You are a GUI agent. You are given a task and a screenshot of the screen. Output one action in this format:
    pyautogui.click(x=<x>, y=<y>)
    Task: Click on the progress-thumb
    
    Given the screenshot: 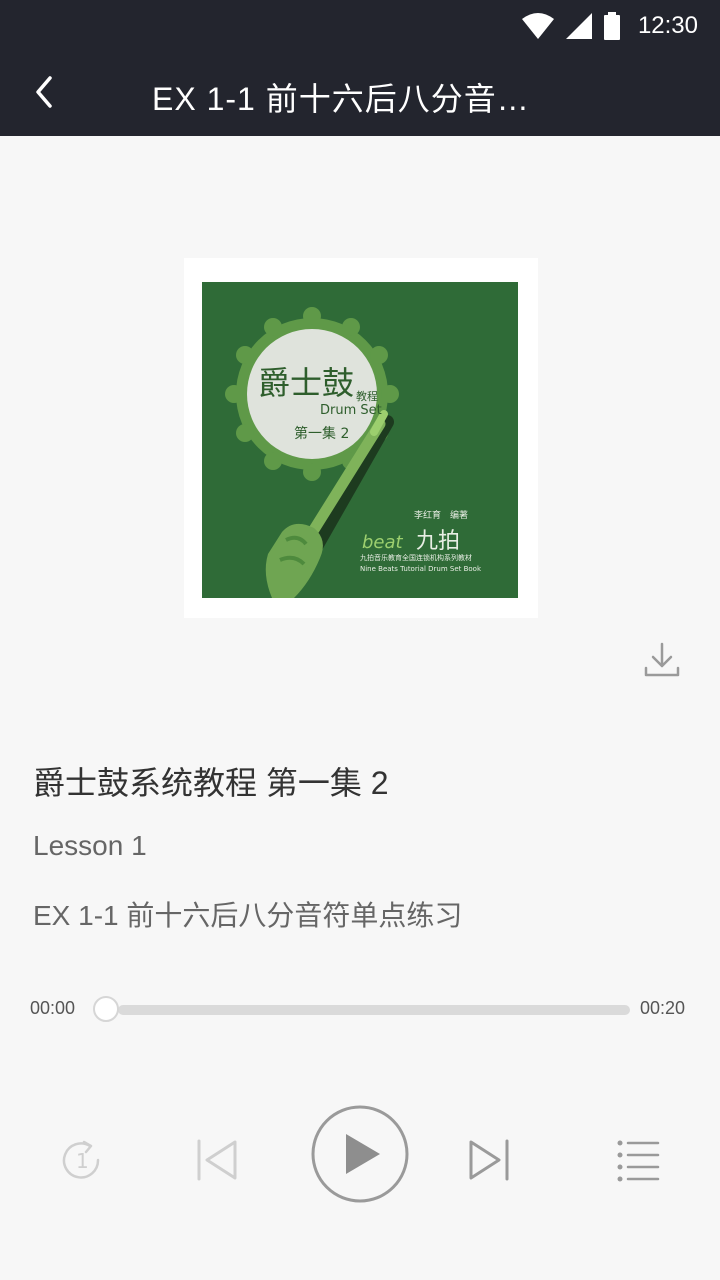 What is the action you would take?
    pyautogui.click(x=106, y=1009)
    